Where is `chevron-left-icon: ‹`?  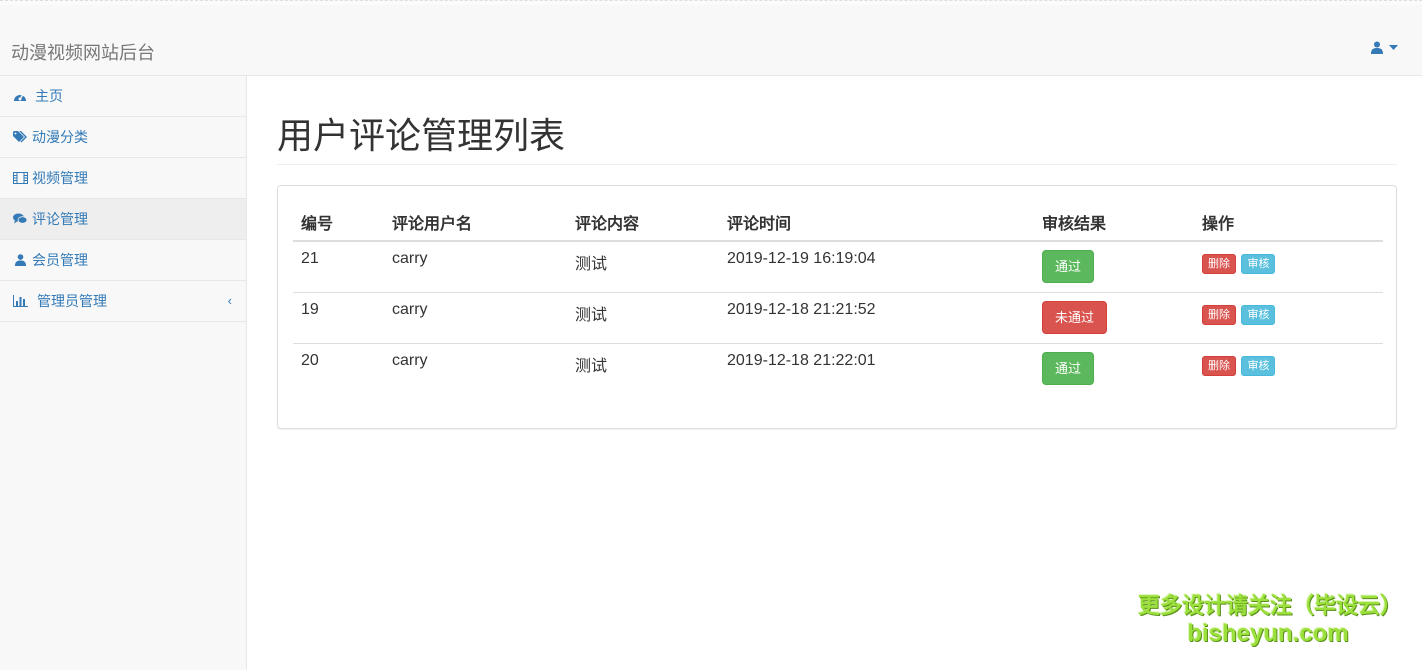 chevron-left-icon: ‹ is located at coordinates (230, 300).